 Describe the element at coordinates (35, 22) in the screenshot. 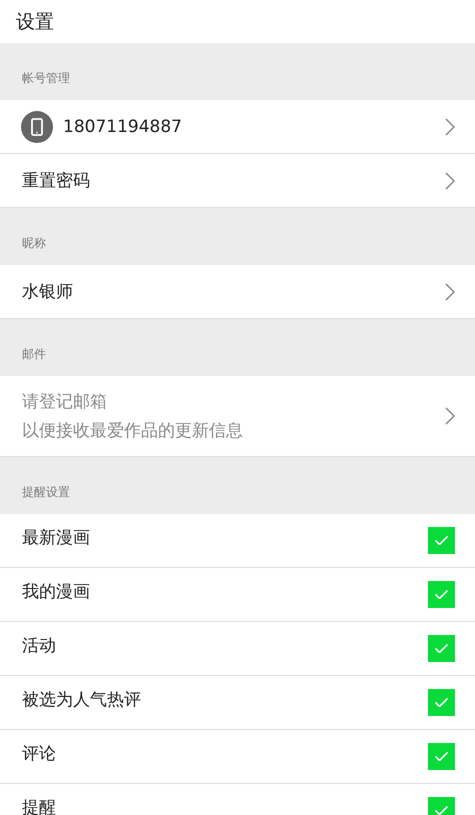

I see `page-title: 设置` at that location.